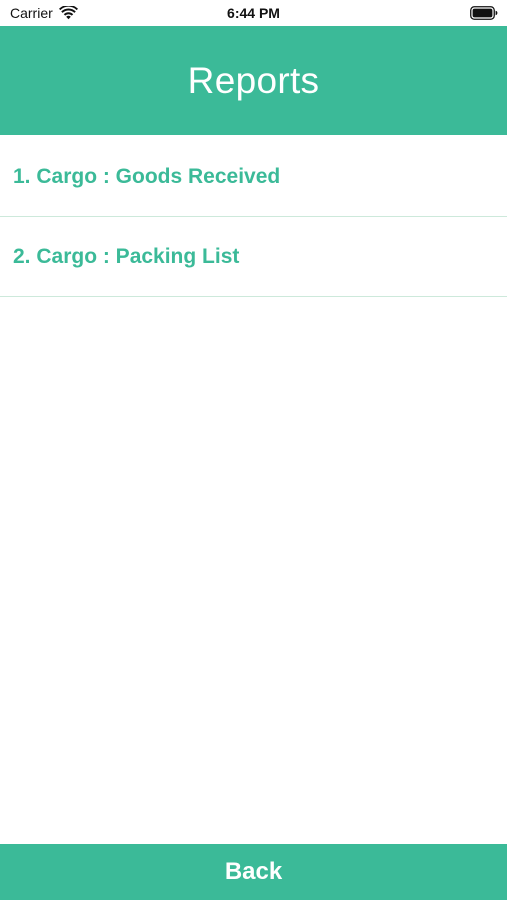  Describe the element at coordinates (126, 256) in the screenshot. I see `report-item-label: 2. Cargo : Packing List` at that location.